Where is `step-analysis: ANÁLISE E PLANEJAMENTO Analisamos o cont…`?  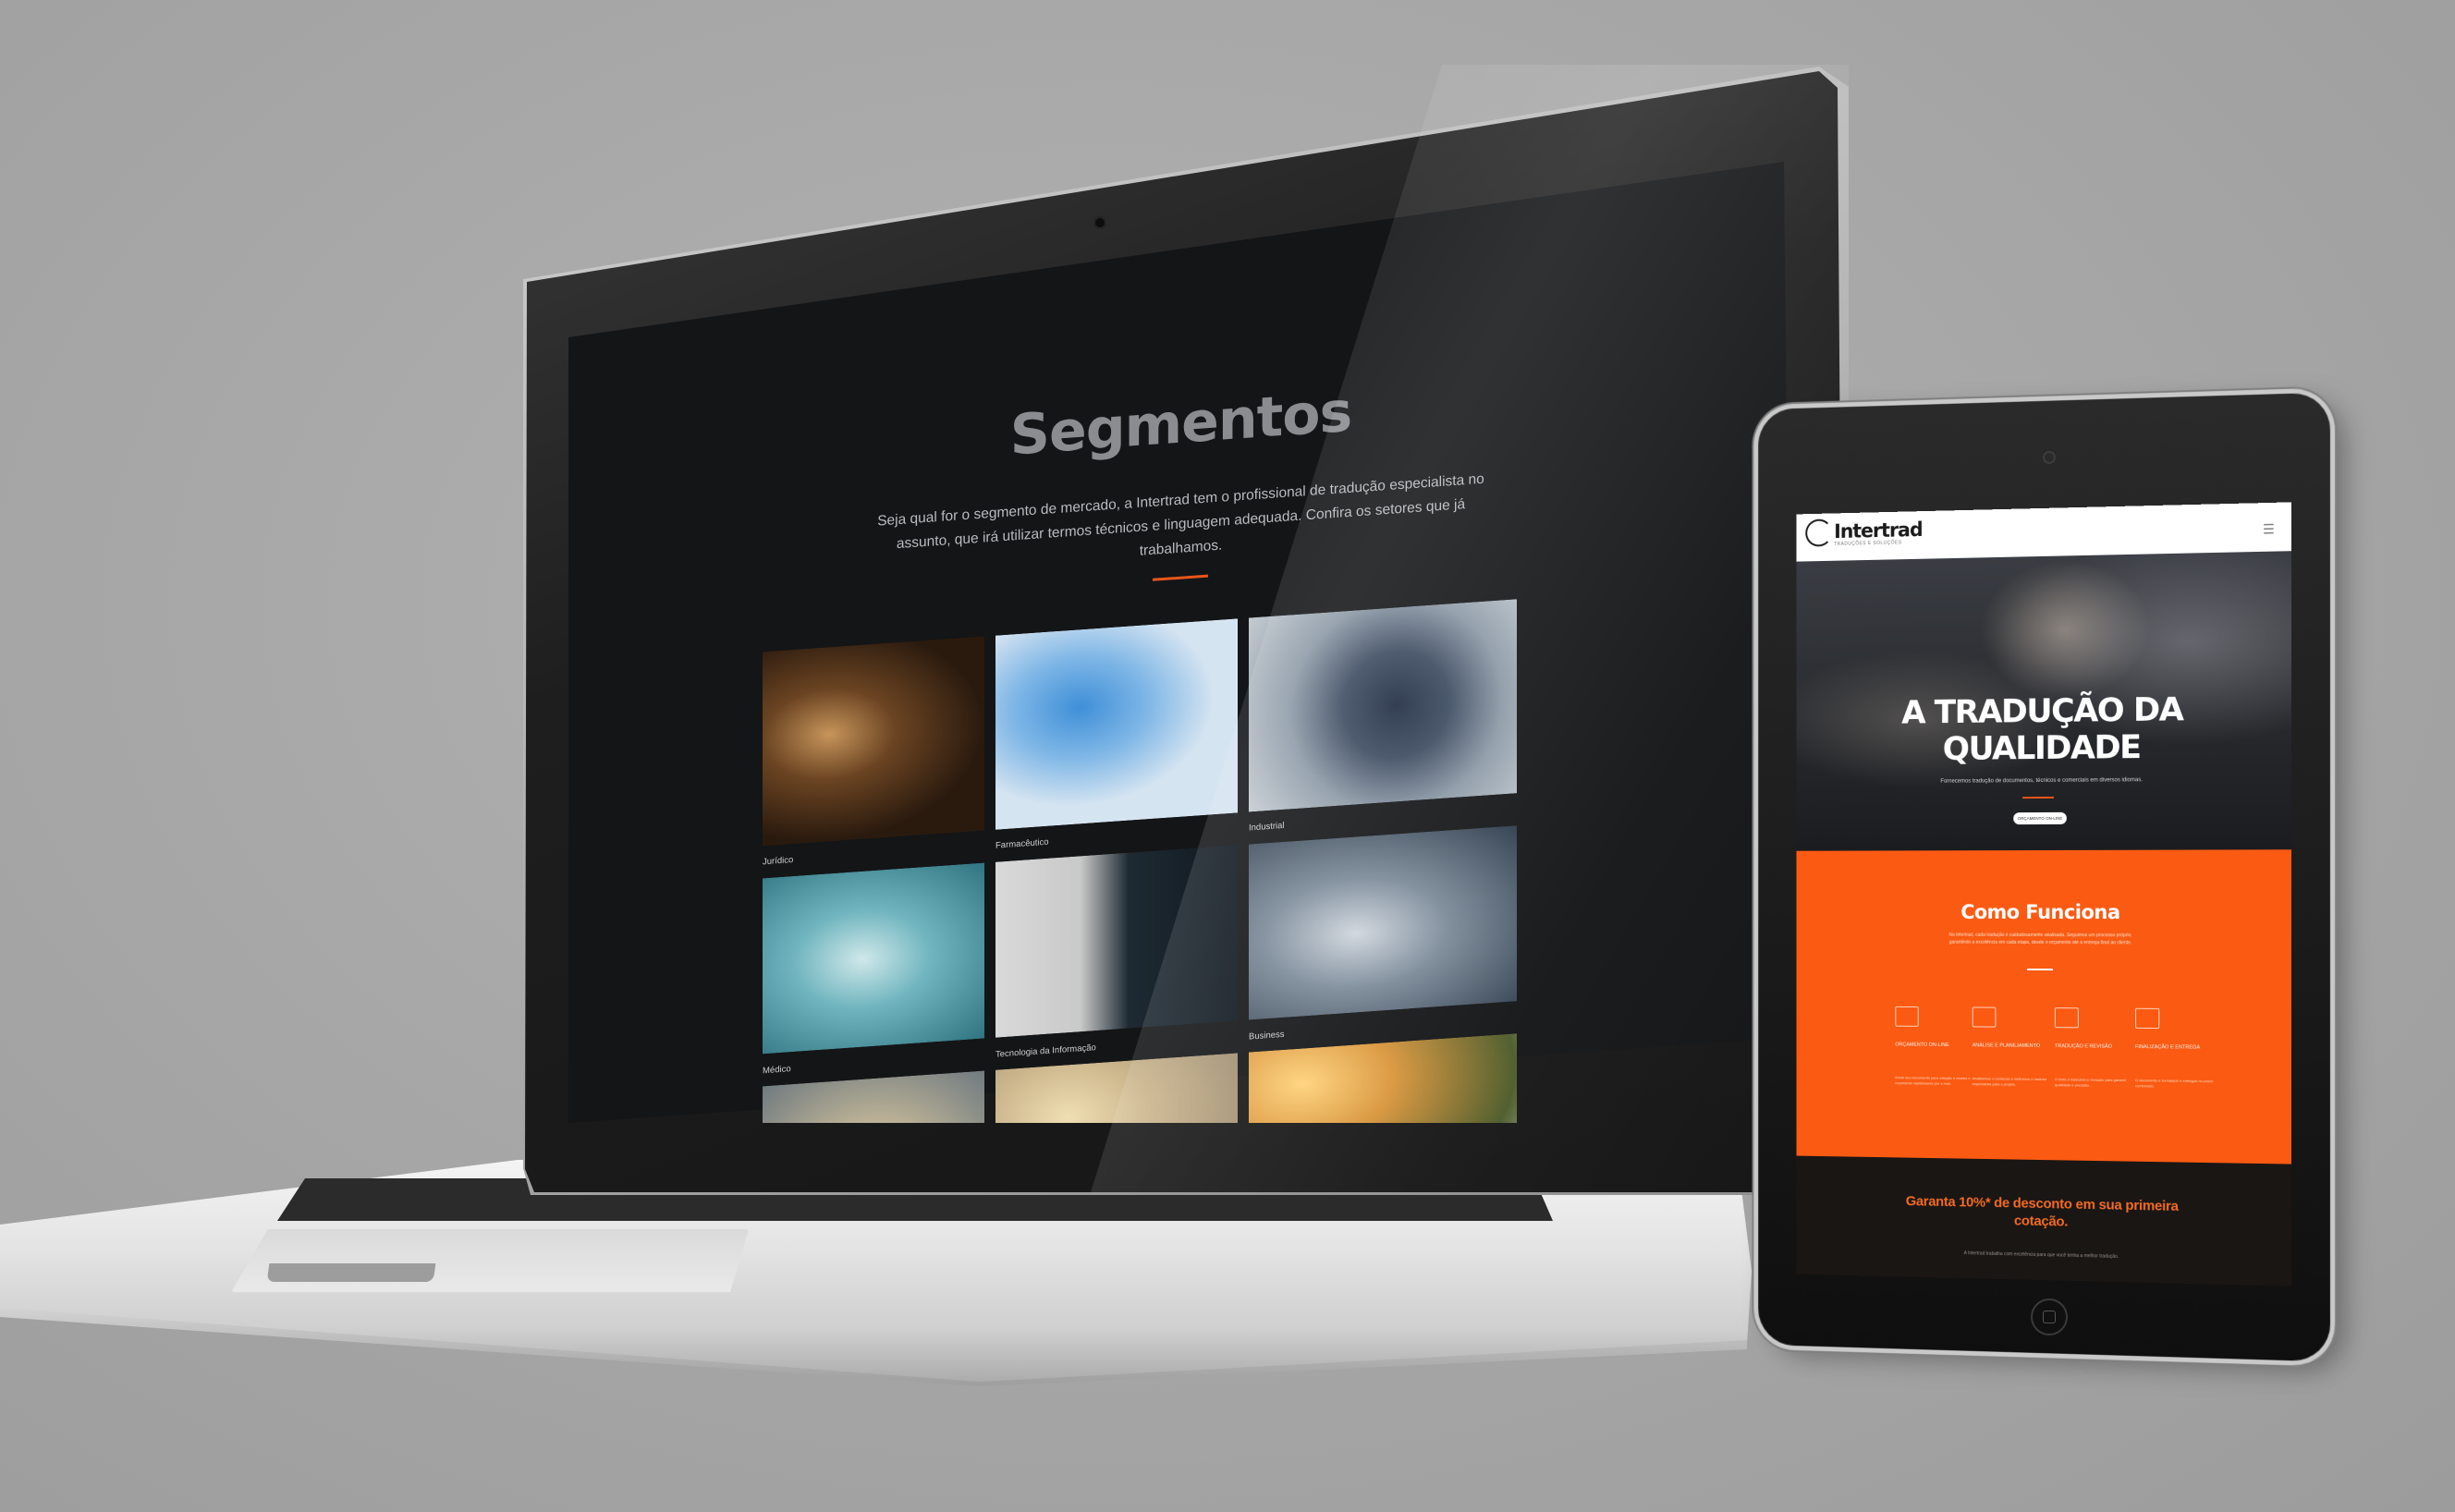
step-analysis: ANÁLISE E PLANEJAMENTO Analisamos o cont… is located at coordinates (2014, 1046).